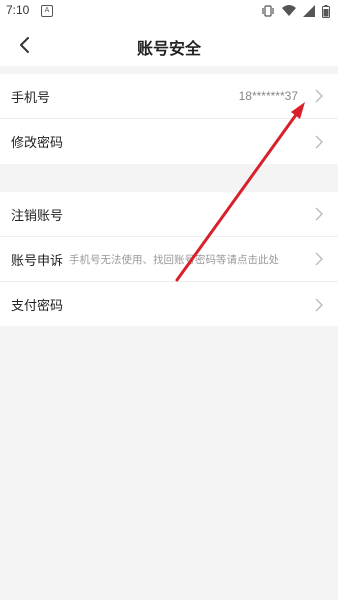 The height and width of the screenshot is (600, 338). Describe the element at coordinates (31, 98) in the screenshot. I see `phone-number-label: 手机号` at that location.